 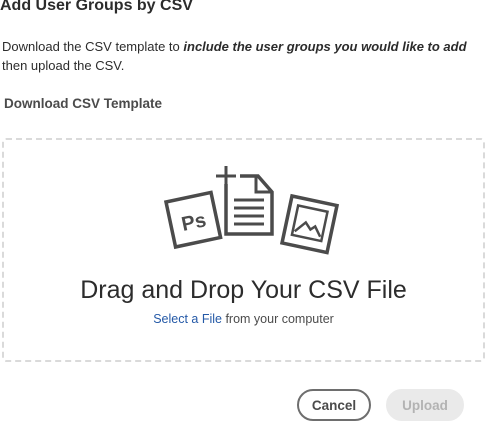 I want to click on download-csv-template-link: Download CSV Template, so click(x=83, y=103).